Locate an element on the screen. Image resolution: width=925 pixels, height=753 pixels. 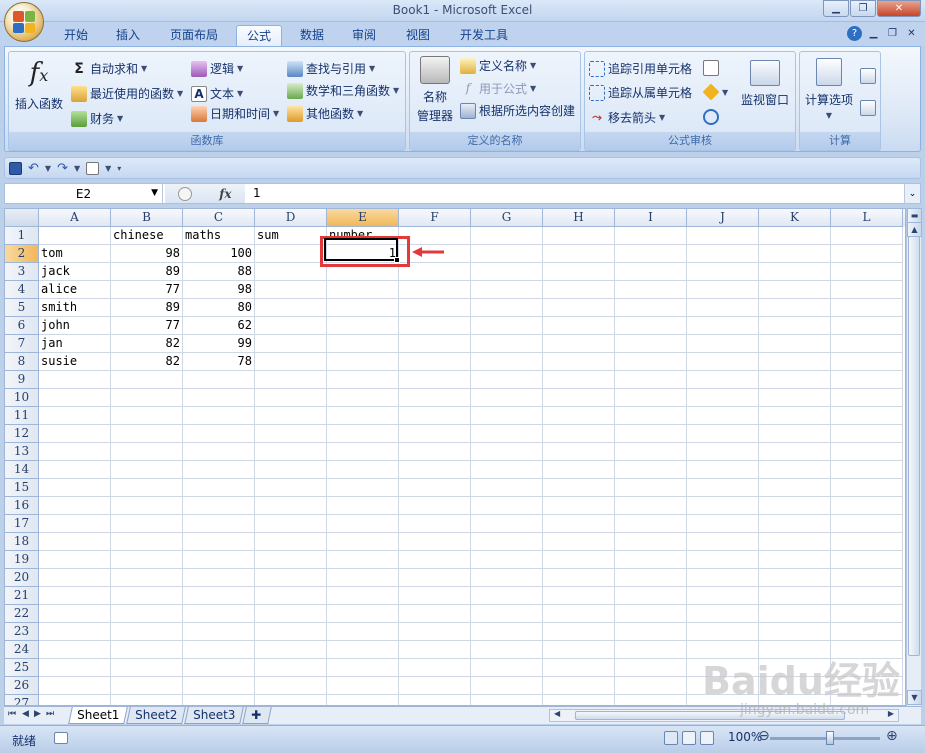
scroll-left-icon: ◀ is located at coordinates (557, 713).